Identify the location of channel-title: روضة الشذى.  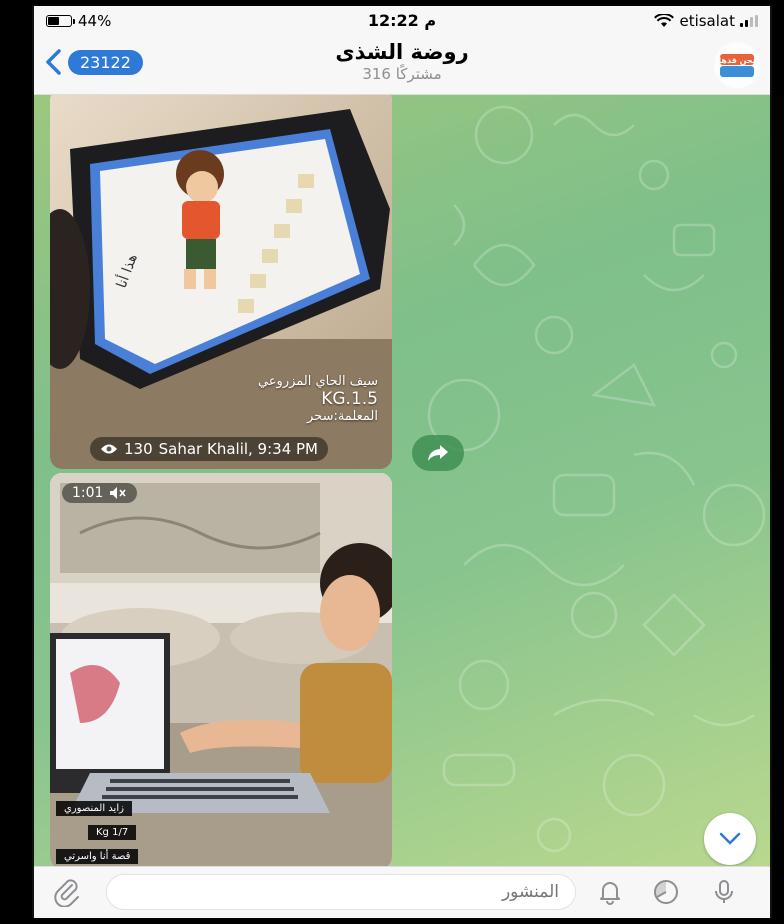
(402, 52).